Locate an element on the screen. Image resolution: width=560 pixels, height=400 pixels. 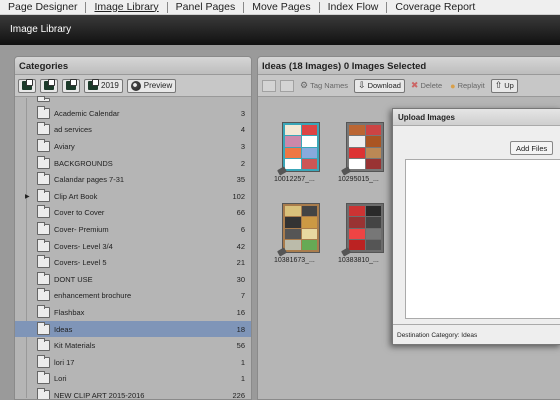
expand-arrow-icon: ▶ is located at coordinates (27, 196).